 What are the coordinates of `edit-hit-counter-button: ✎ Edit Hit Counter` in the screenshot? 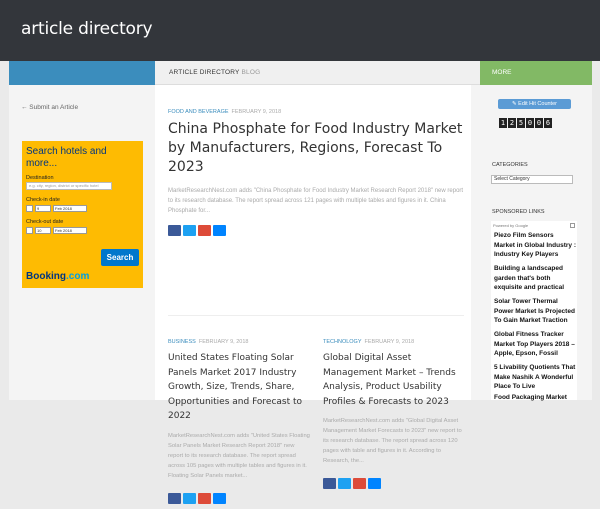 It's located at (534, 104).